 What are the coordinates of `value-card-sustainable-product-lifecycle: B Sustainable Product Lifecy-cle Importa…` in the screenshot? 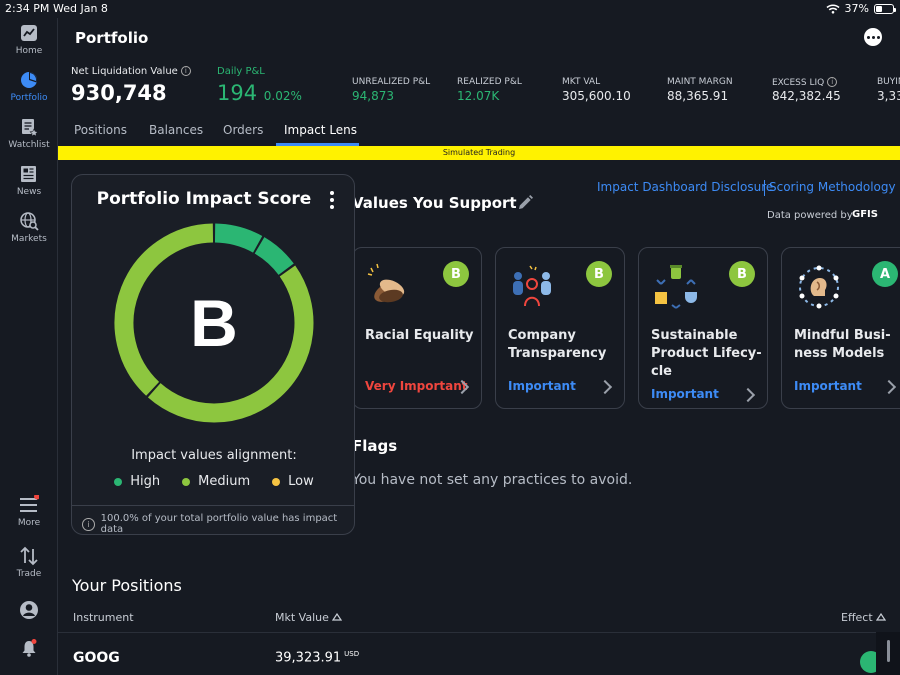 It's located at (703, 328).